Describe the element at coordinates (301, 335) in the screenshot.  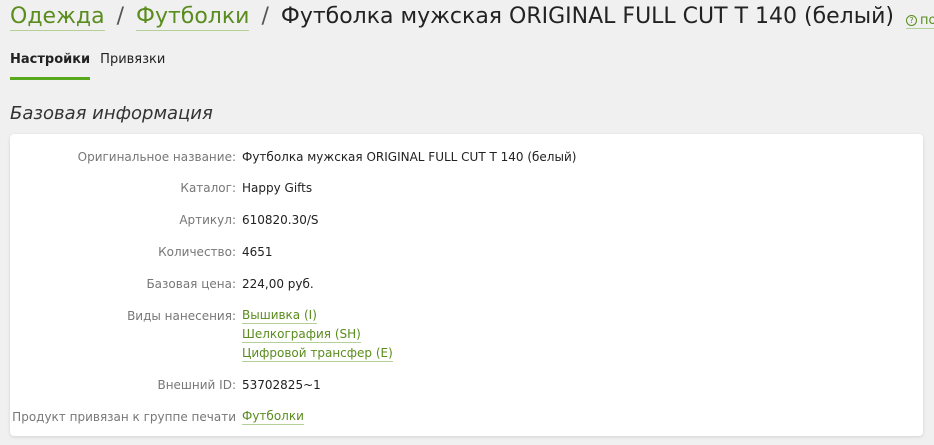
I see `print-type-link-silkscreen: Шелкография (SH)` at that location.